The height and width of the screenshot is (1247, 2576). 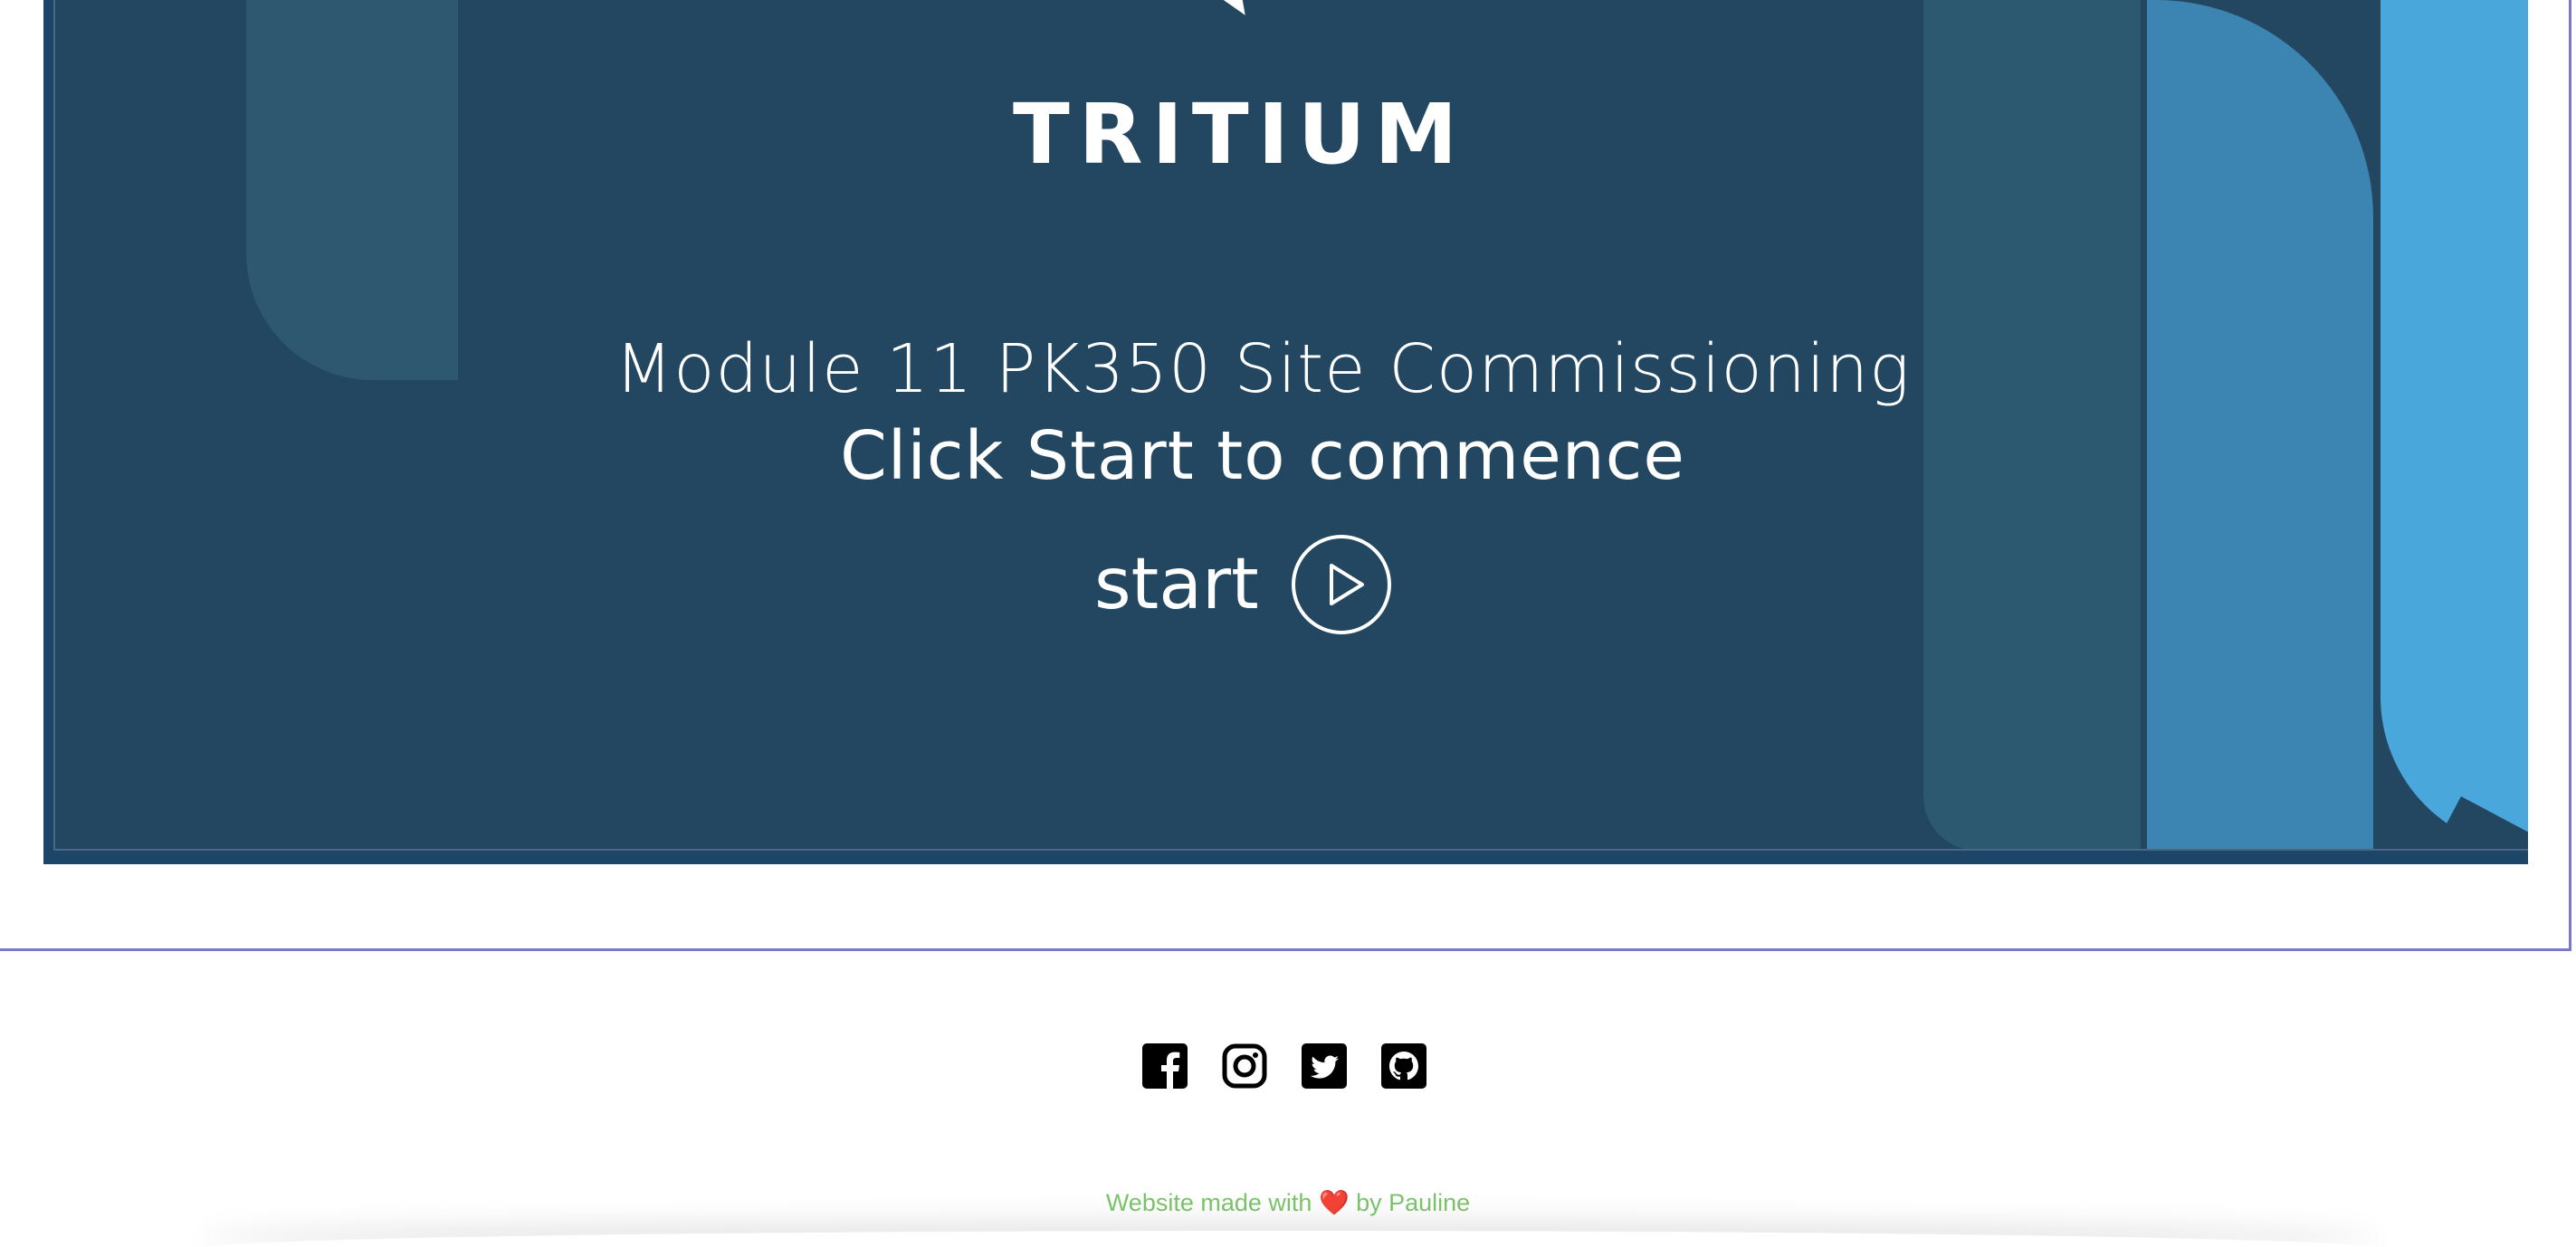 I want to click on start-label: start, so click(x=1176, y=584).